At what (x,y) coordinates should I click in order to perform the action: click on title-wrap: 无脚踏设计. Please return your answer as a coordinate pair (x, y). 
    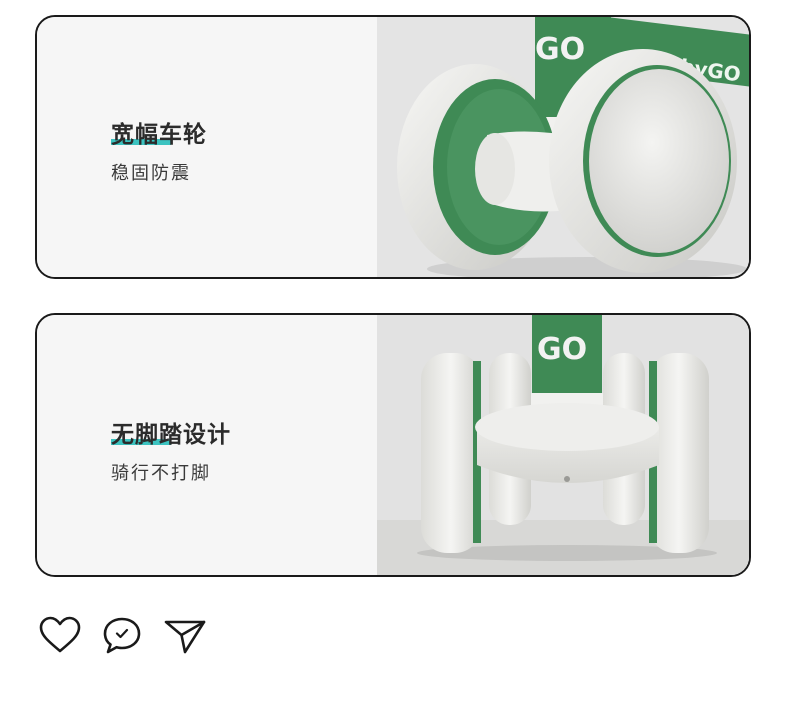
    Looking at the image, I should click on (171, 432).